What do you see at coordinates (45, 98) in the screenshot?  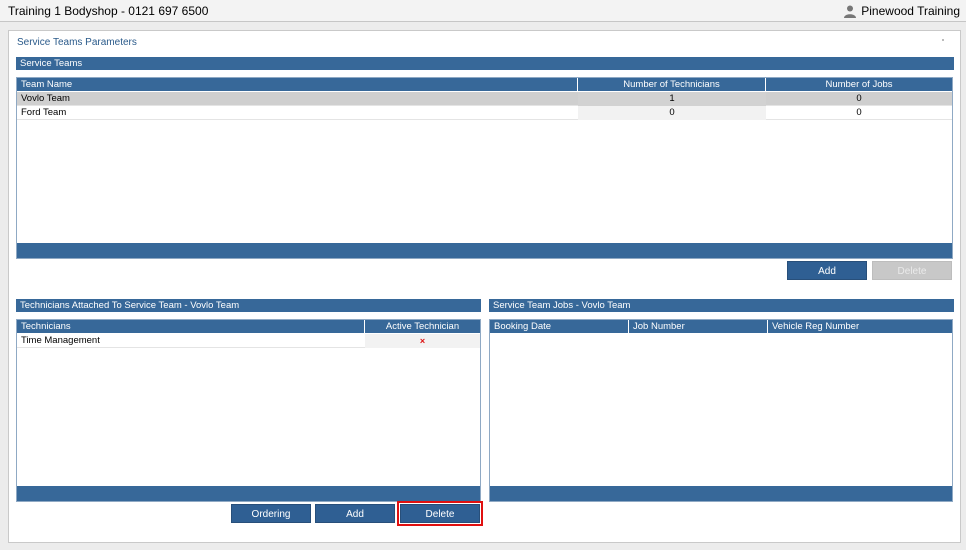 I see `team-name-cell: Vovlo Team` at bounding box center [45, 98].